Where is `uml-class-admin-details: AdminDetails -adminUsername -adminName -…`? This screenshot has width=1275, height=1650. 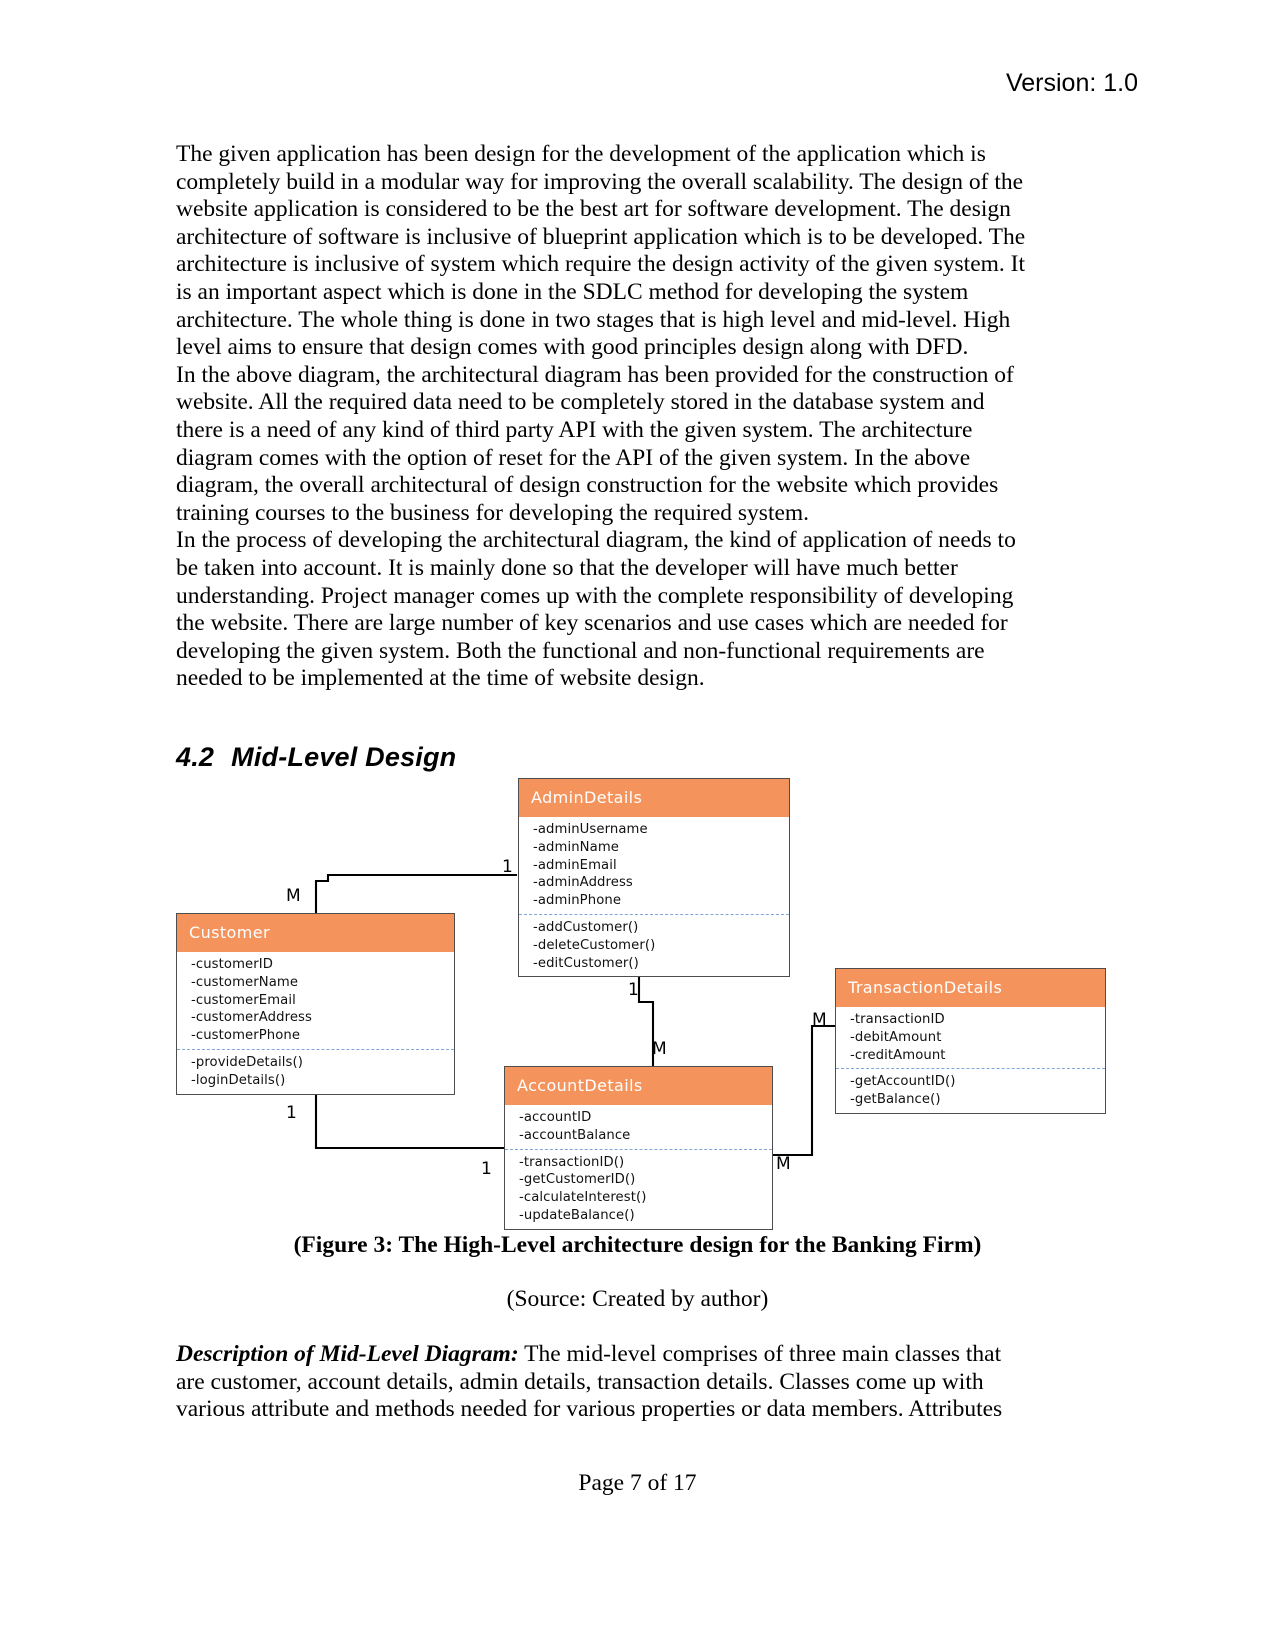
uml-class-admin-details: AdminDetails -adminUsername -adminName -… is located at coordinates (654, 878).